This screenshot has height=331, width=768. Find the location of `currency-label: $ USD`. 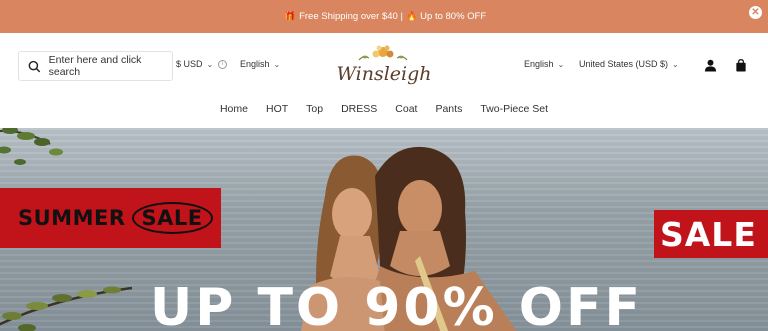

currency-label: $ USD is located at coordinates (189, 64).